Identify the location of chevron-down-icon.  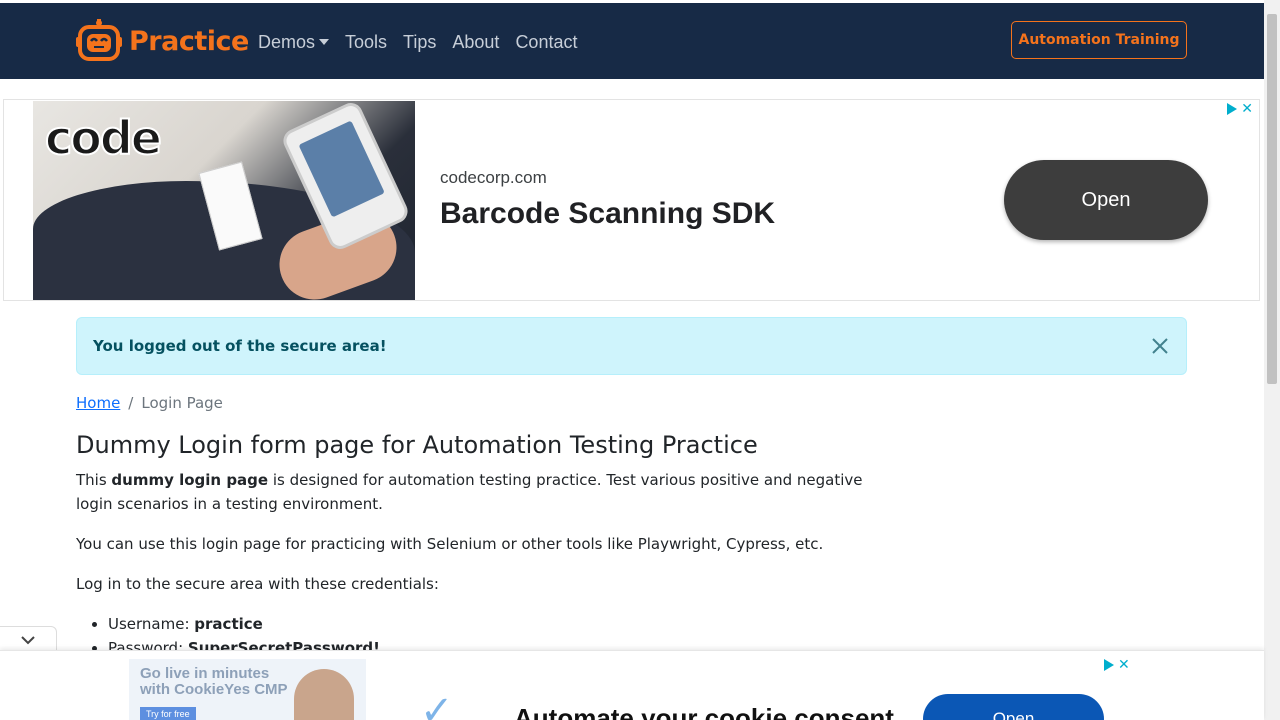
(28, 640).